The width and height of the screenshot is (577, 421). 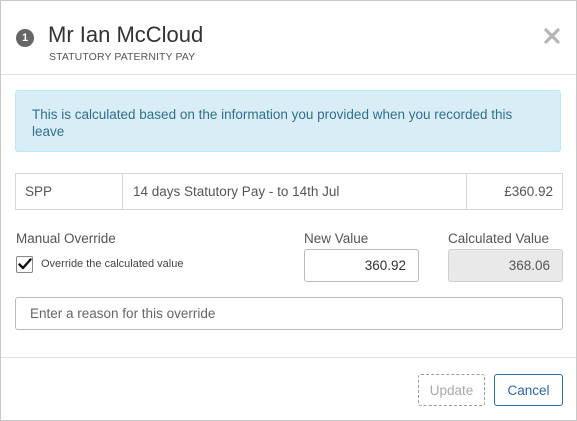 I want to click on override-reason-input, so click(x=289, y=313).